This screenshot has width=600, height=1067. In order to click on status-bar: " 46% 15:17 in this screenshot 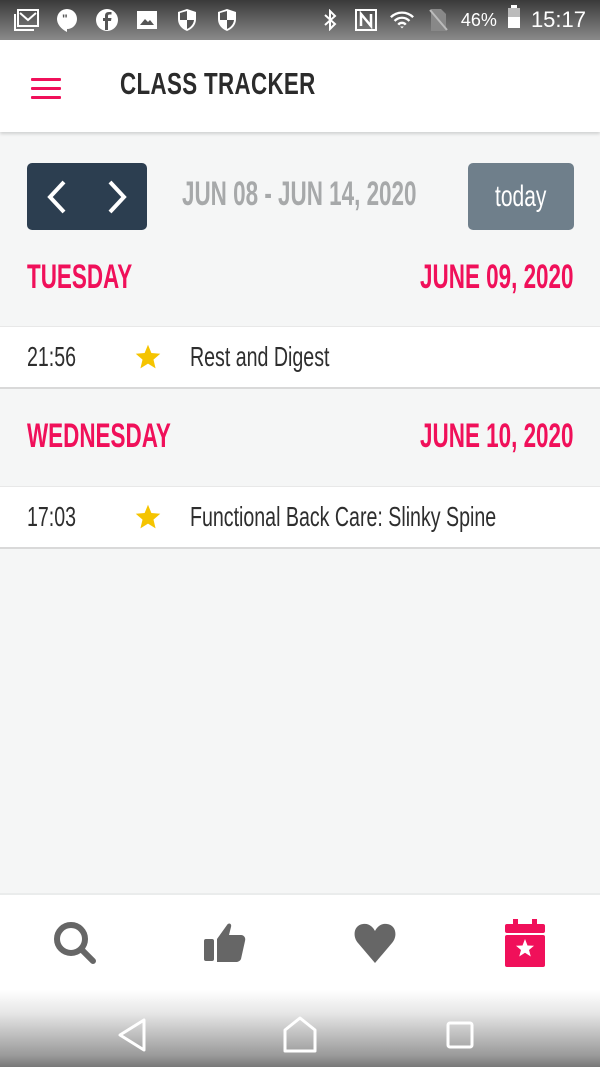, I will do `click(300, 20)`.